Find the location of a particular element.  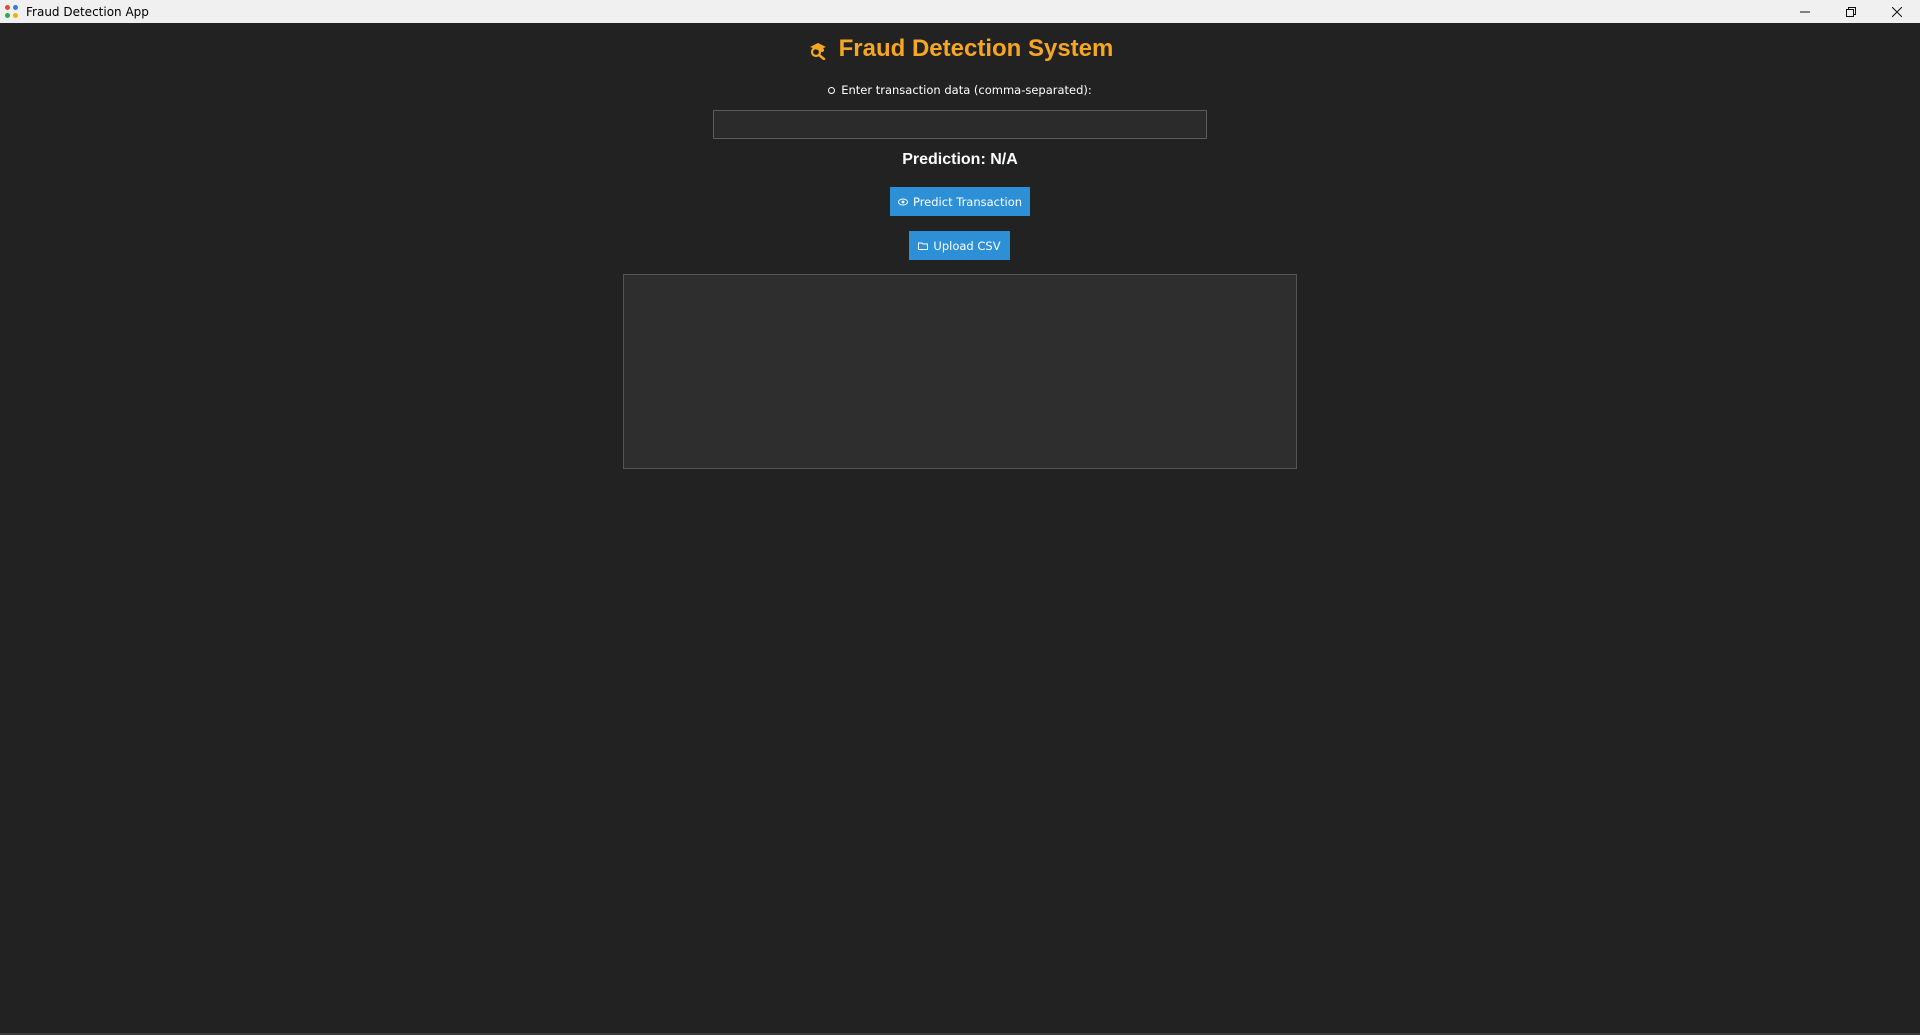

page-heading: Fraud Detection System is located at coordinates (960, 51).